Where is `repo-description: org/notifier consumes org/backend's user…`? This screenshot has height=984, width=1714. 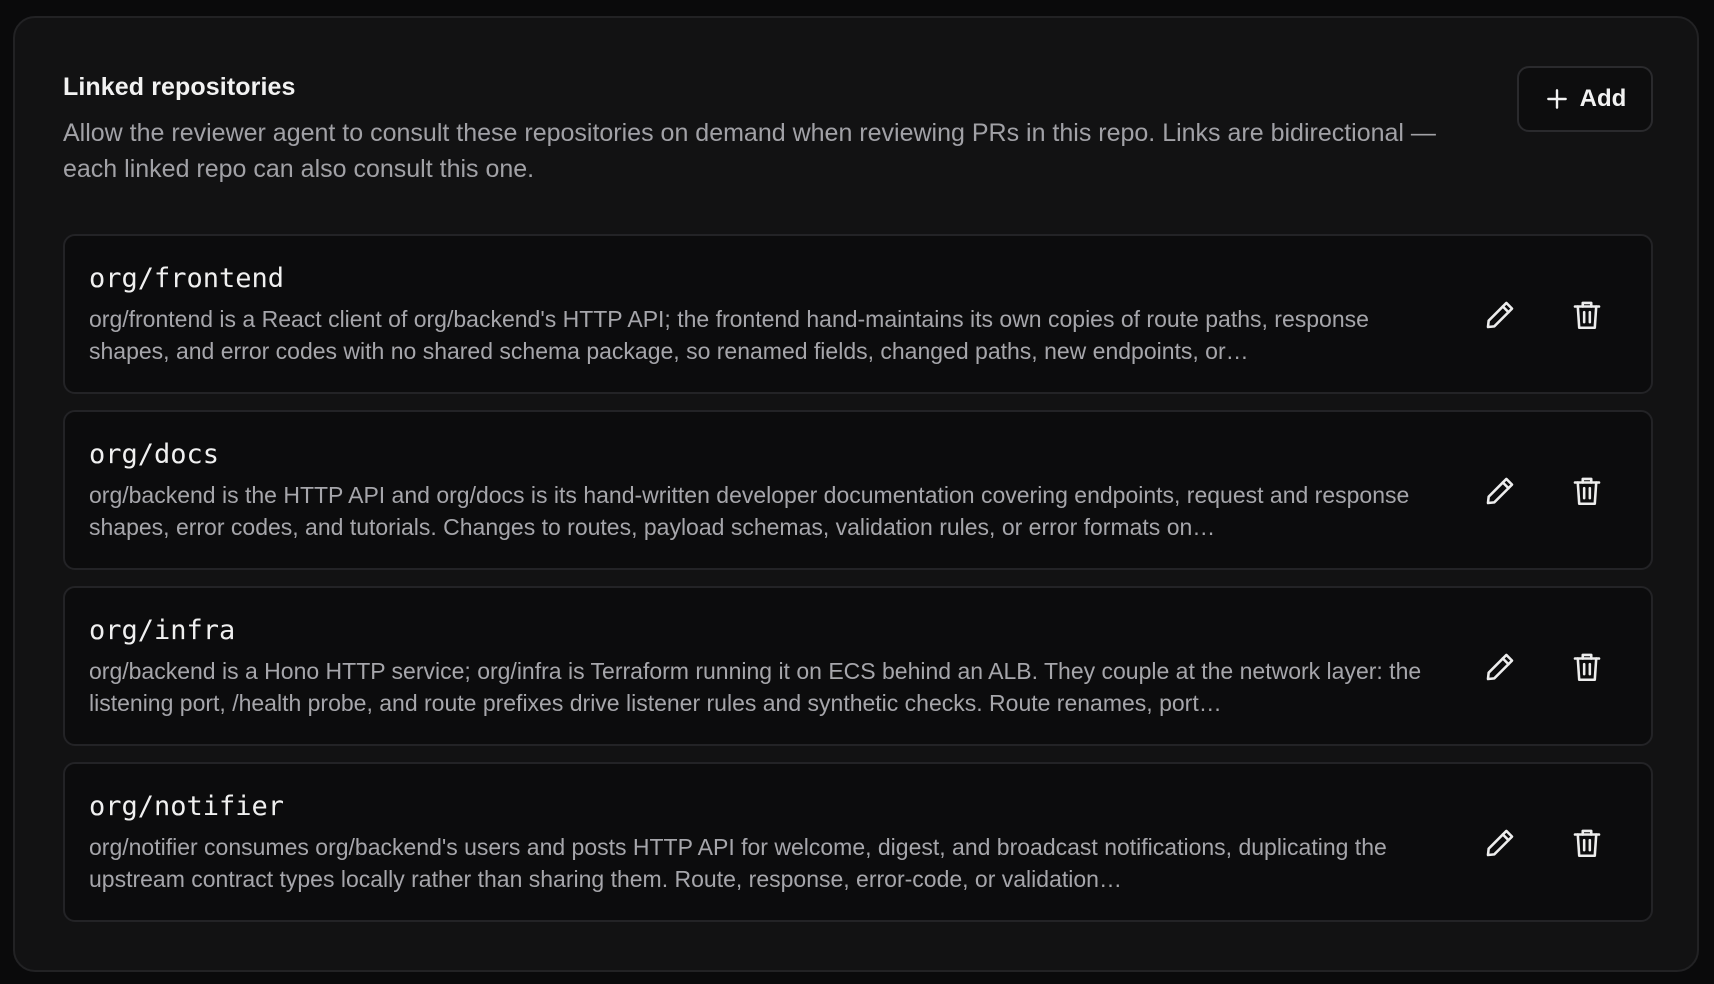 repo-description: org/notifier consumes org/backend's user… is located at coordinates (738, 863).